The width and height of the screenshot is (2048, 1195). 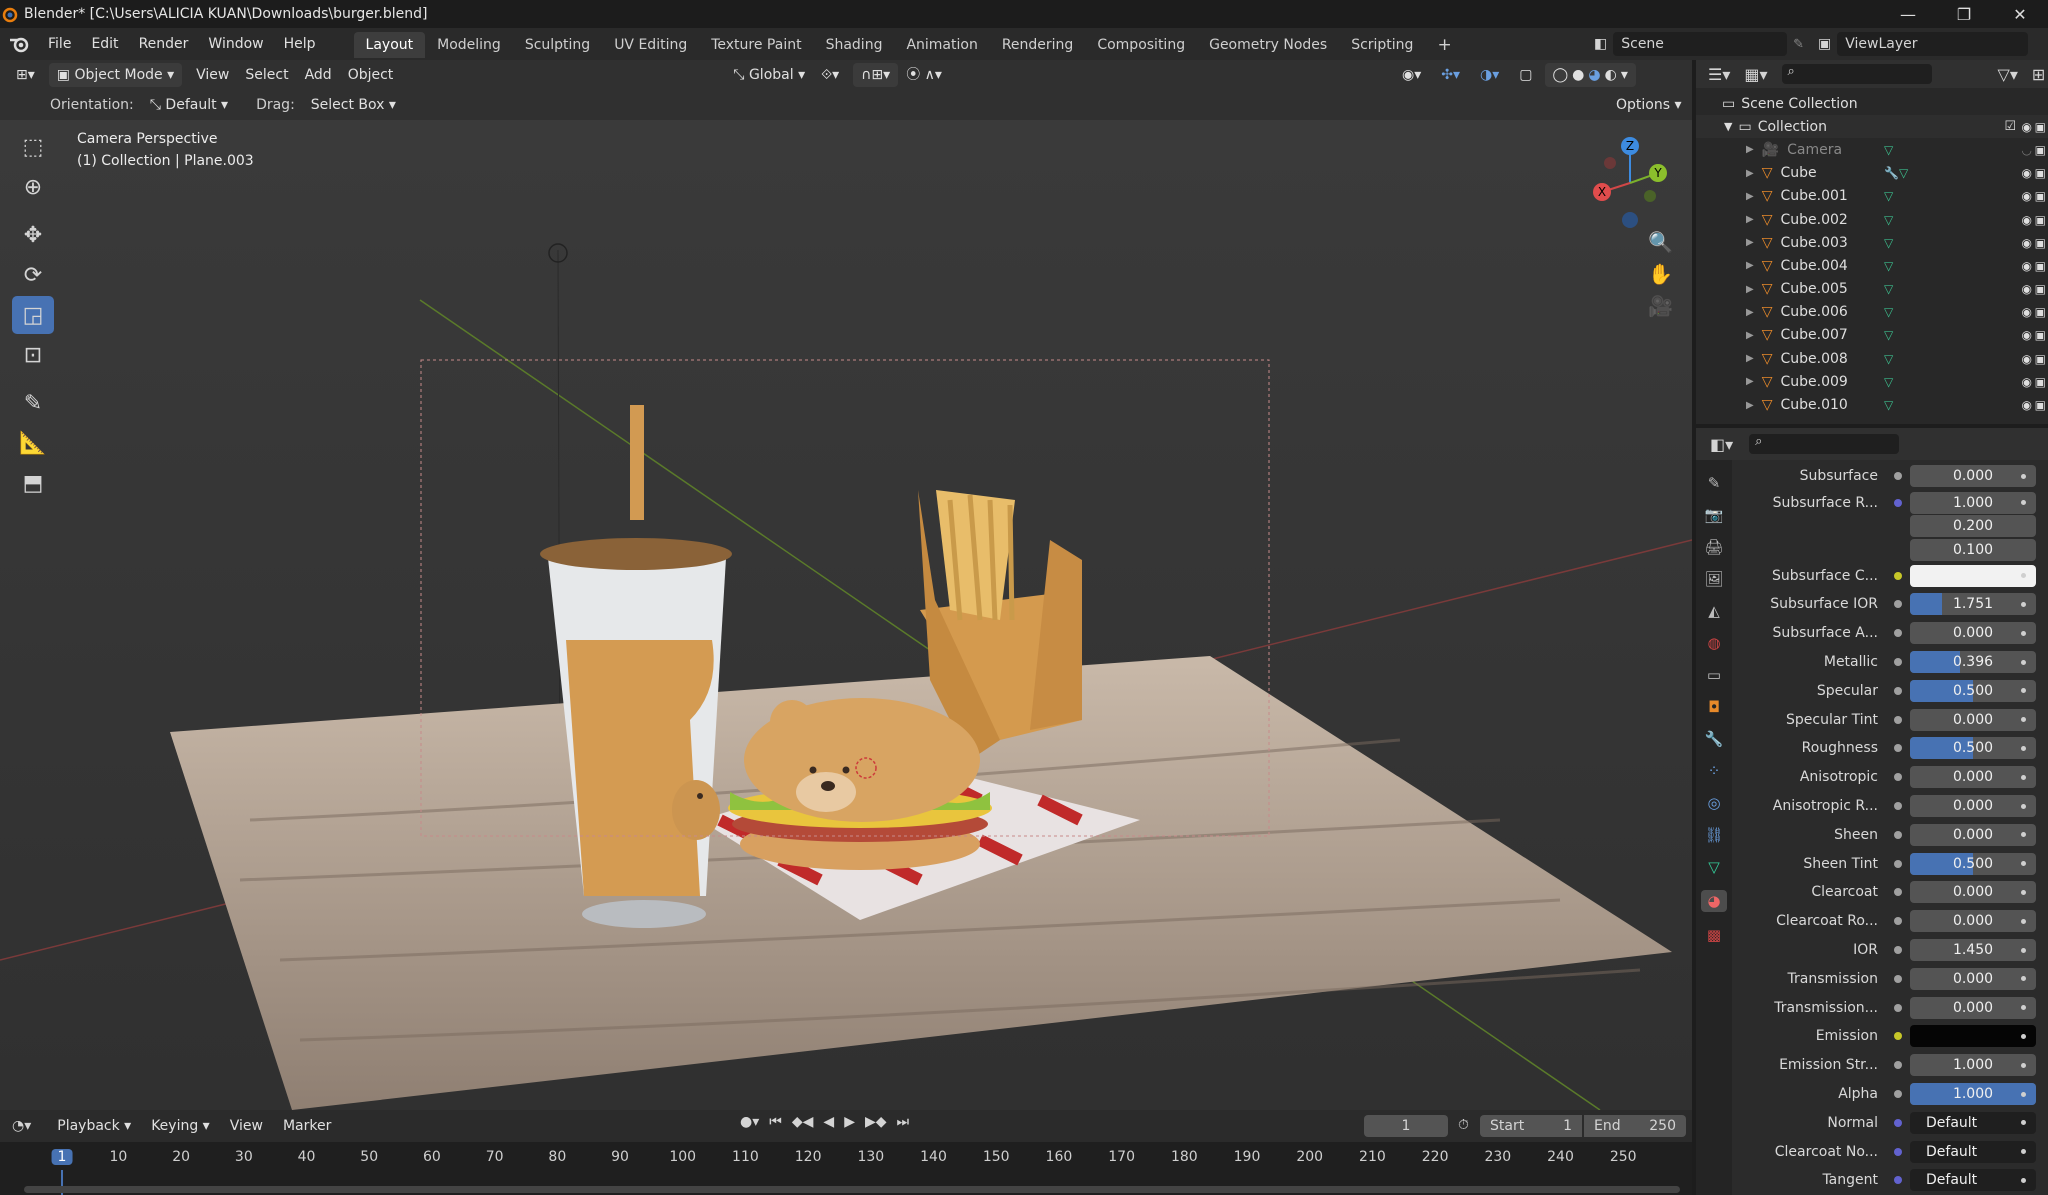 What do you see at coordinates (1872, 196) in the screenshot?
I see `outliner-item: ▶ ▽ Cube.001 ▽ ◉ ▣` at bounding box center [1872, 196].